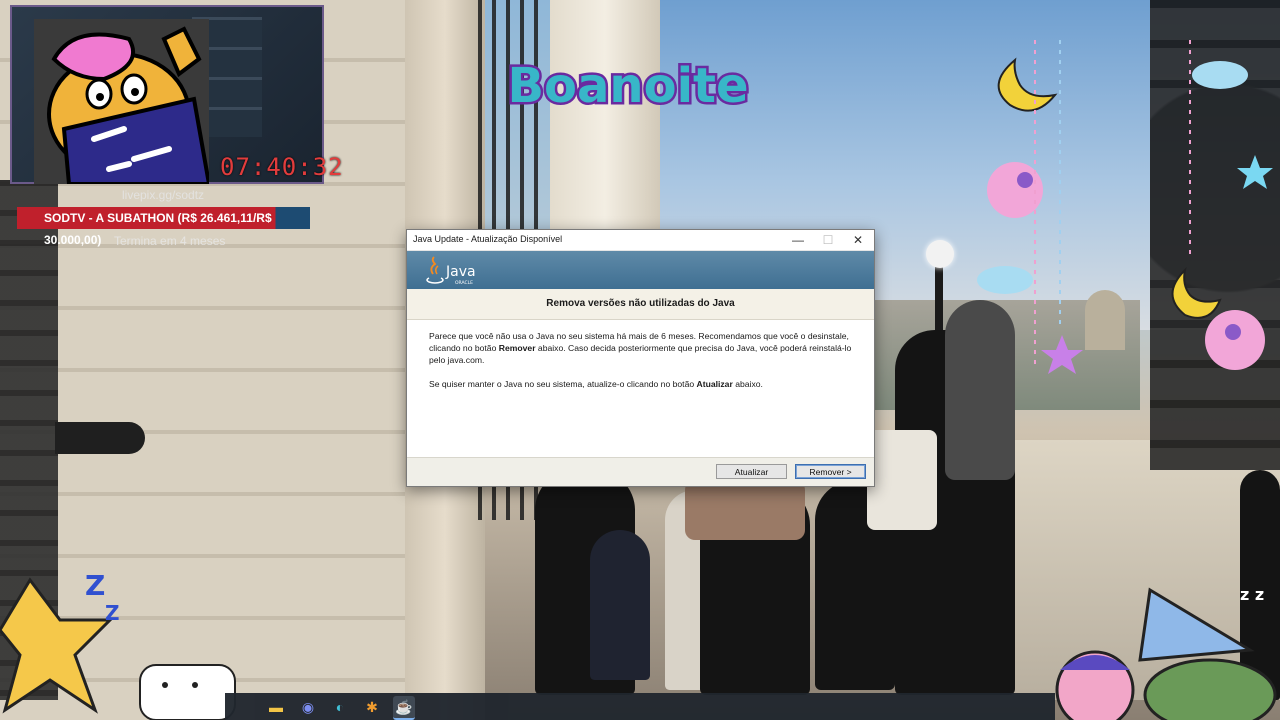 This screenshot has height=720, width=1280. Describe the element at coordinates (714, 384) in the screenshot. I see `atualizar-emphasis: Atualizar` at that location.